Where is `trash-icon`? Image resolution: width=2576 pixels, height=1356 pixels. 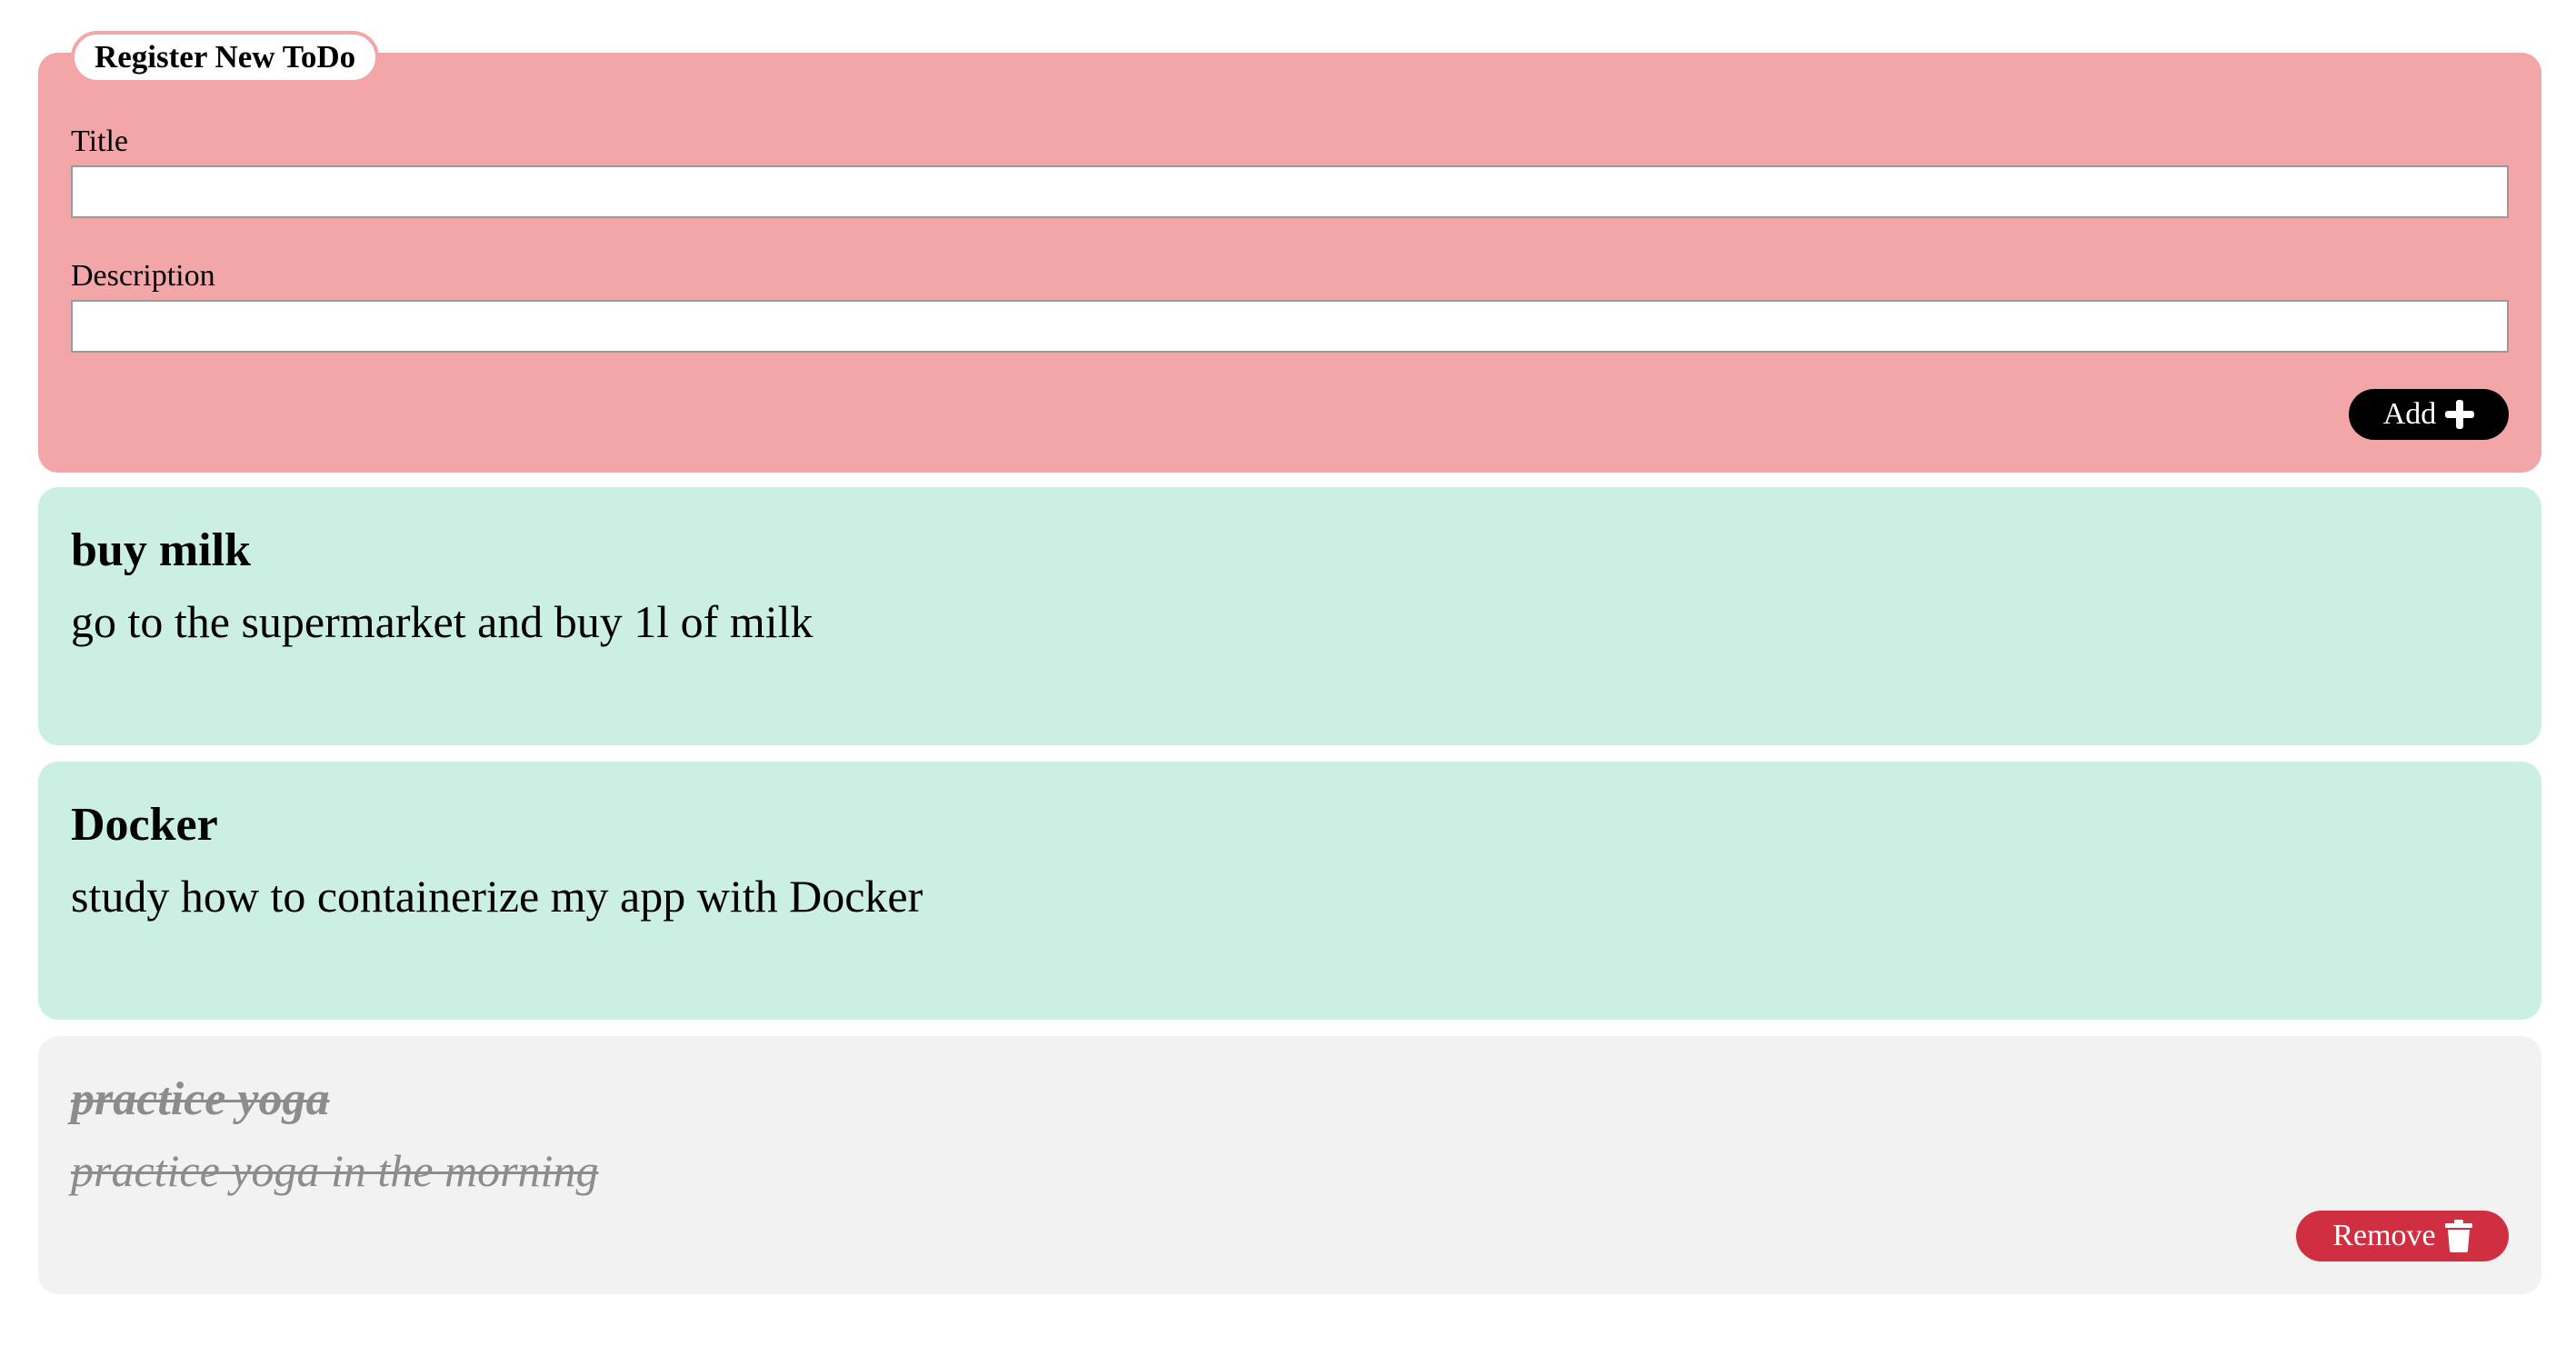 trash-icon is located at coordinates (2458, 1236).